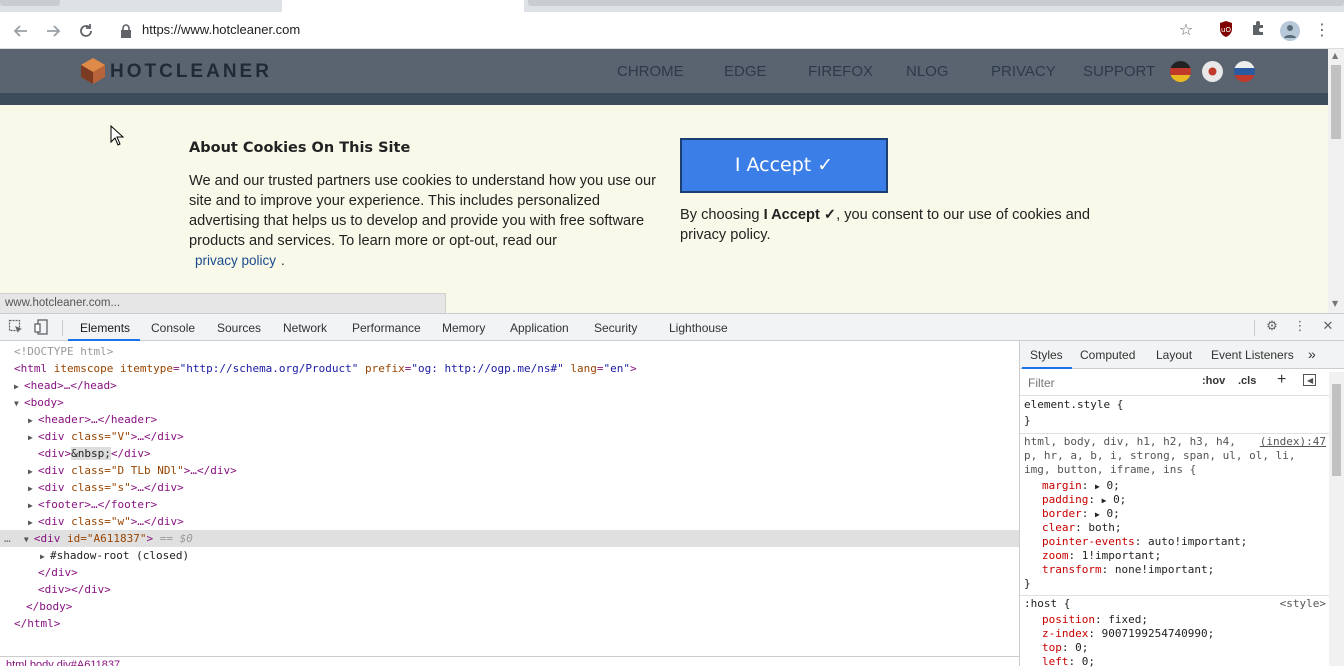 Image resolution: width=1344 pixels, height=669 pixels. Describe the element at coordinates (132, 470) in the screenshot. I see `dom-div-d: ▶ <div class="D TLb NDl">…</div>` at that location.